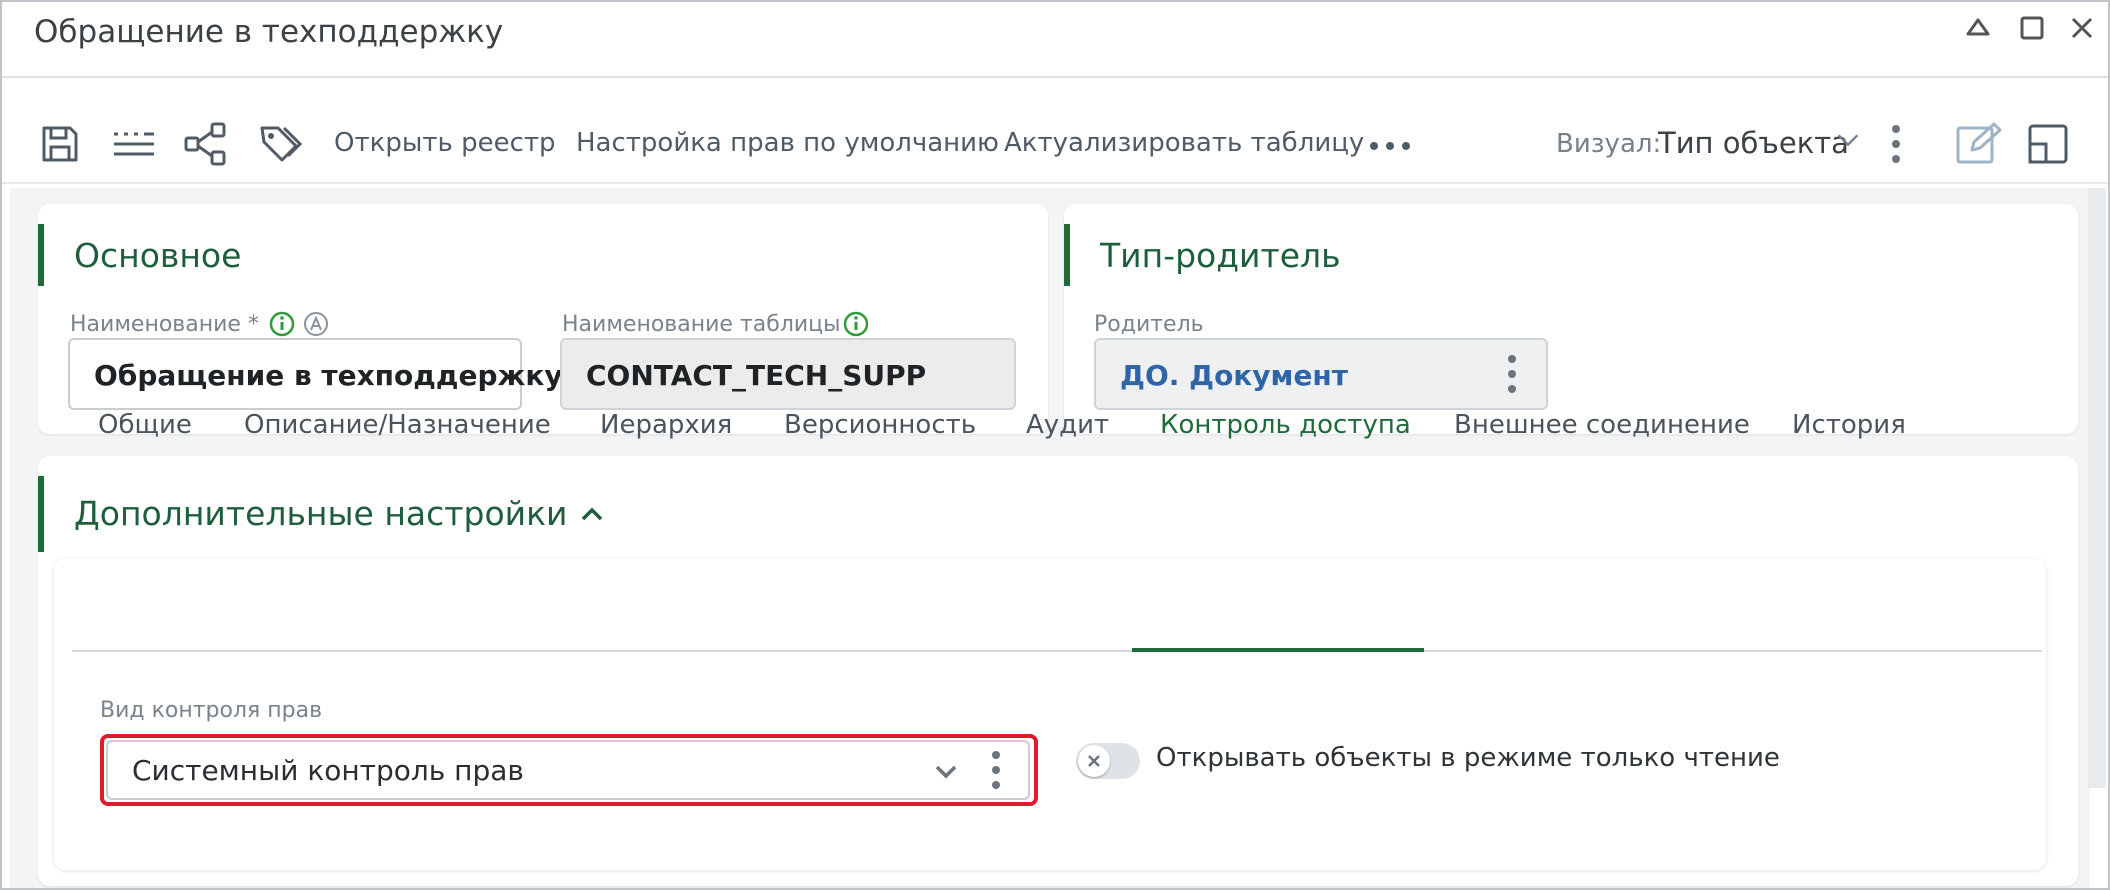 The height and width of the screenshot is (890, 2110). Describe the element at coordinates (445, 143) in the screenshot. I see `open-registry-link: Открыть реестр` at that location.